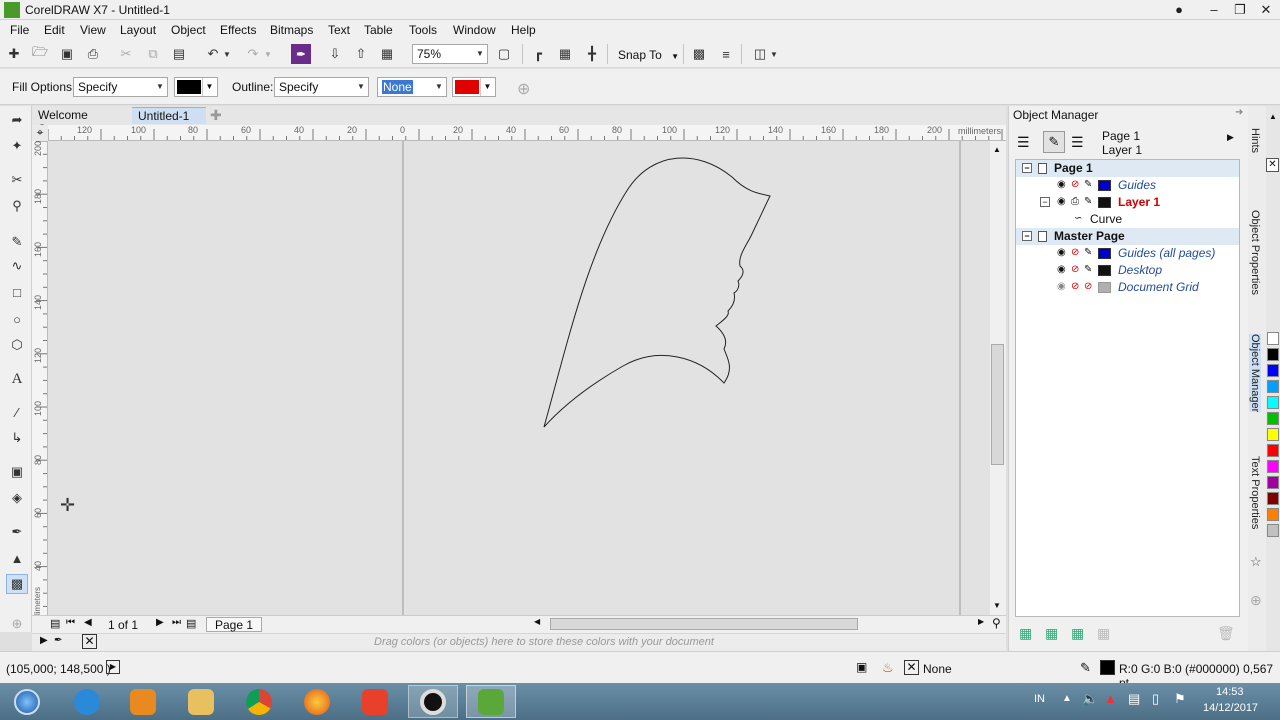 The width and height of the screenshot is (1280, 720). I want to click on rectangle-tool-icon: □, so click(17, 292).